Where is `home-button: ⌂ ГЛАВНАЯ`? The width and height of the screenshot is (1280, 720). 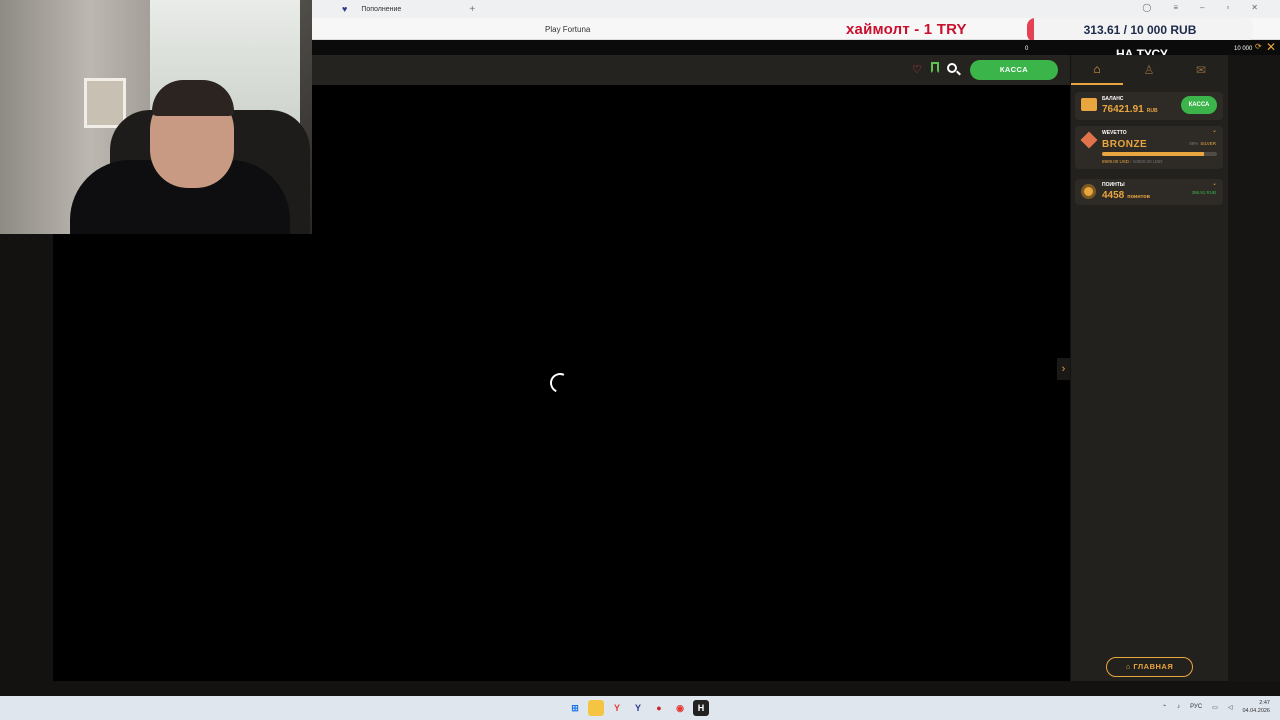 home-button: ⌂ ГЛАВНАЯ is located at coordinates (1149, 667).